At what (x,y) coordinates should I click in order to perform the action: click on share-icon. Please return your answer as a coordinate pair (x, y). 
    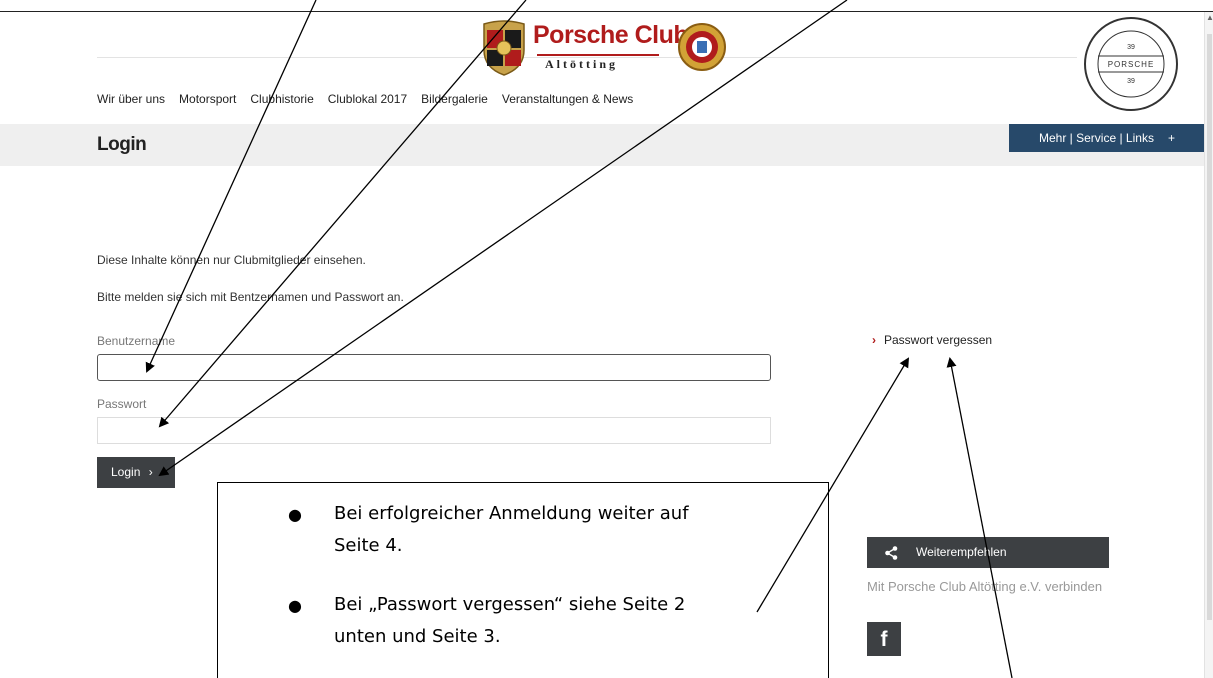
    Looking at the image, I should click on (891, 553).